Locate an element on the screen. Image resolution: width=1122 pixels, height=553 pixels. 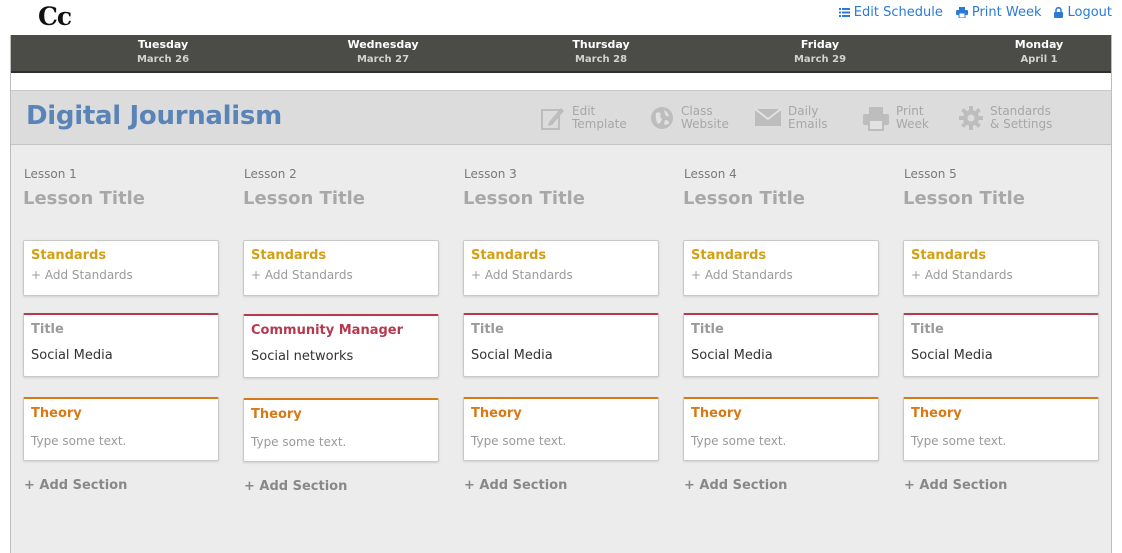
daily-emails-button: Daily Emails is located at coordinates (791, 118).